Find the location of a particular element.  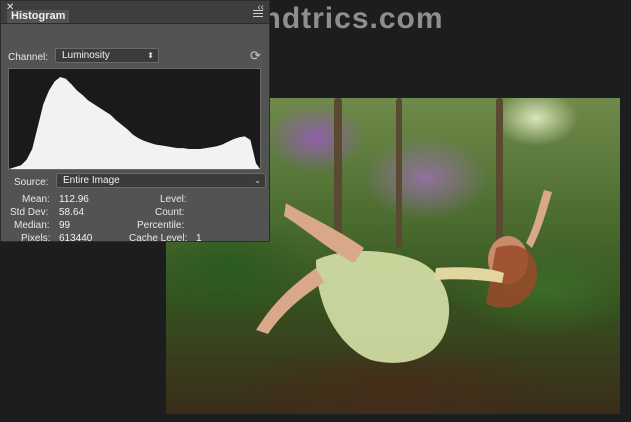

channel-label: Channel: is located at coordinates (28, 57).